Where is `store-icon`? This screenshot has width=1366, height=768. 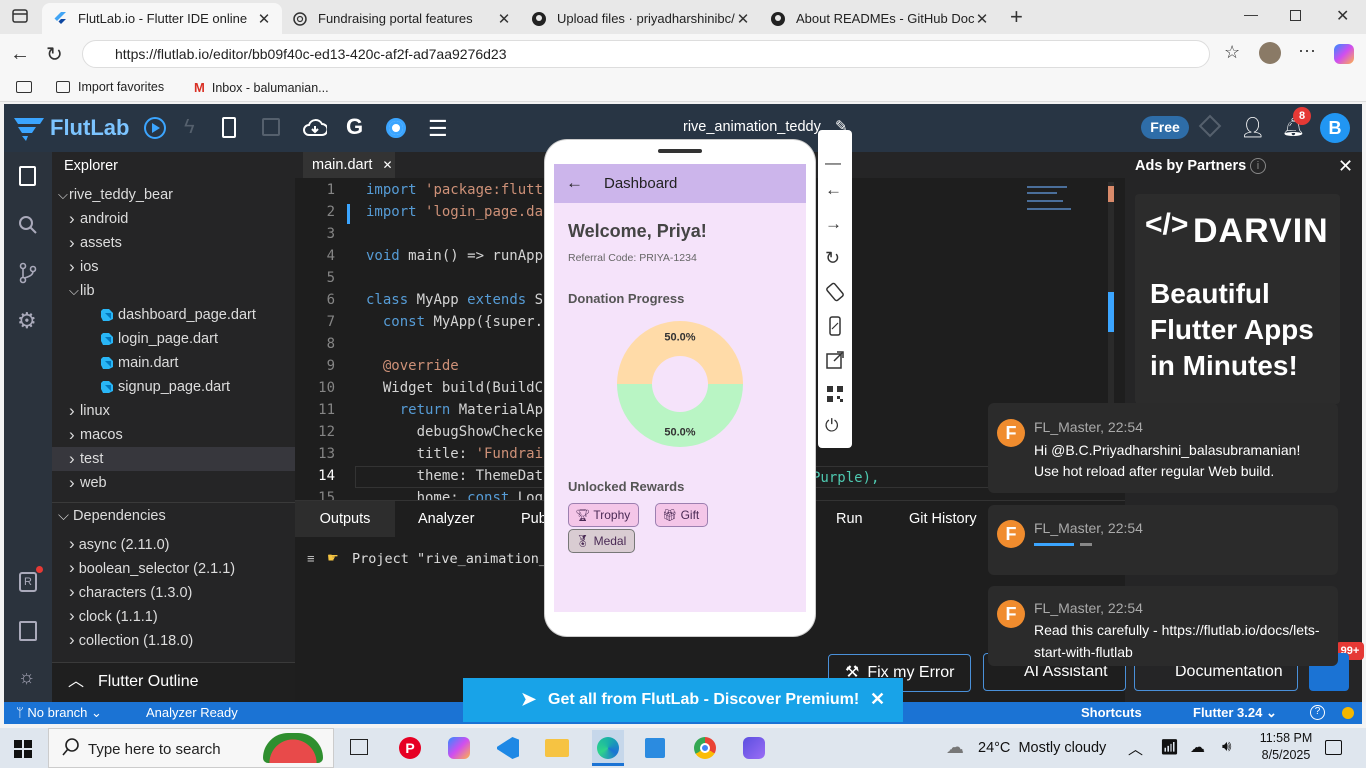 store-icon is located at coordinates (655, 748).